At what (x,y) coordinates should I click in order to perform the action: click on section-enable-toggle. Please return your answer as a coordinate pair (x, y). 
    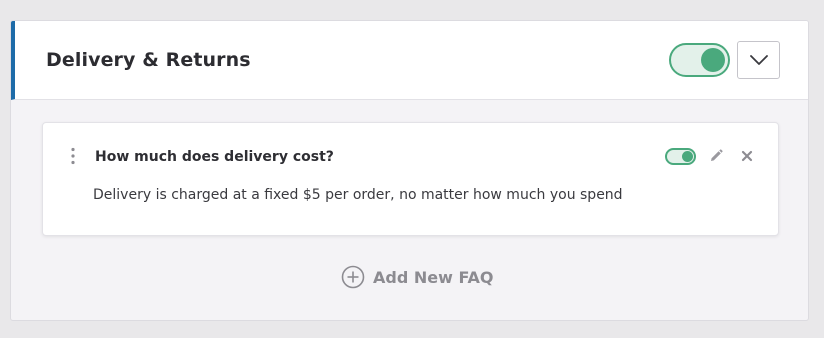
    Looking at the image, I should click on (699, 60).